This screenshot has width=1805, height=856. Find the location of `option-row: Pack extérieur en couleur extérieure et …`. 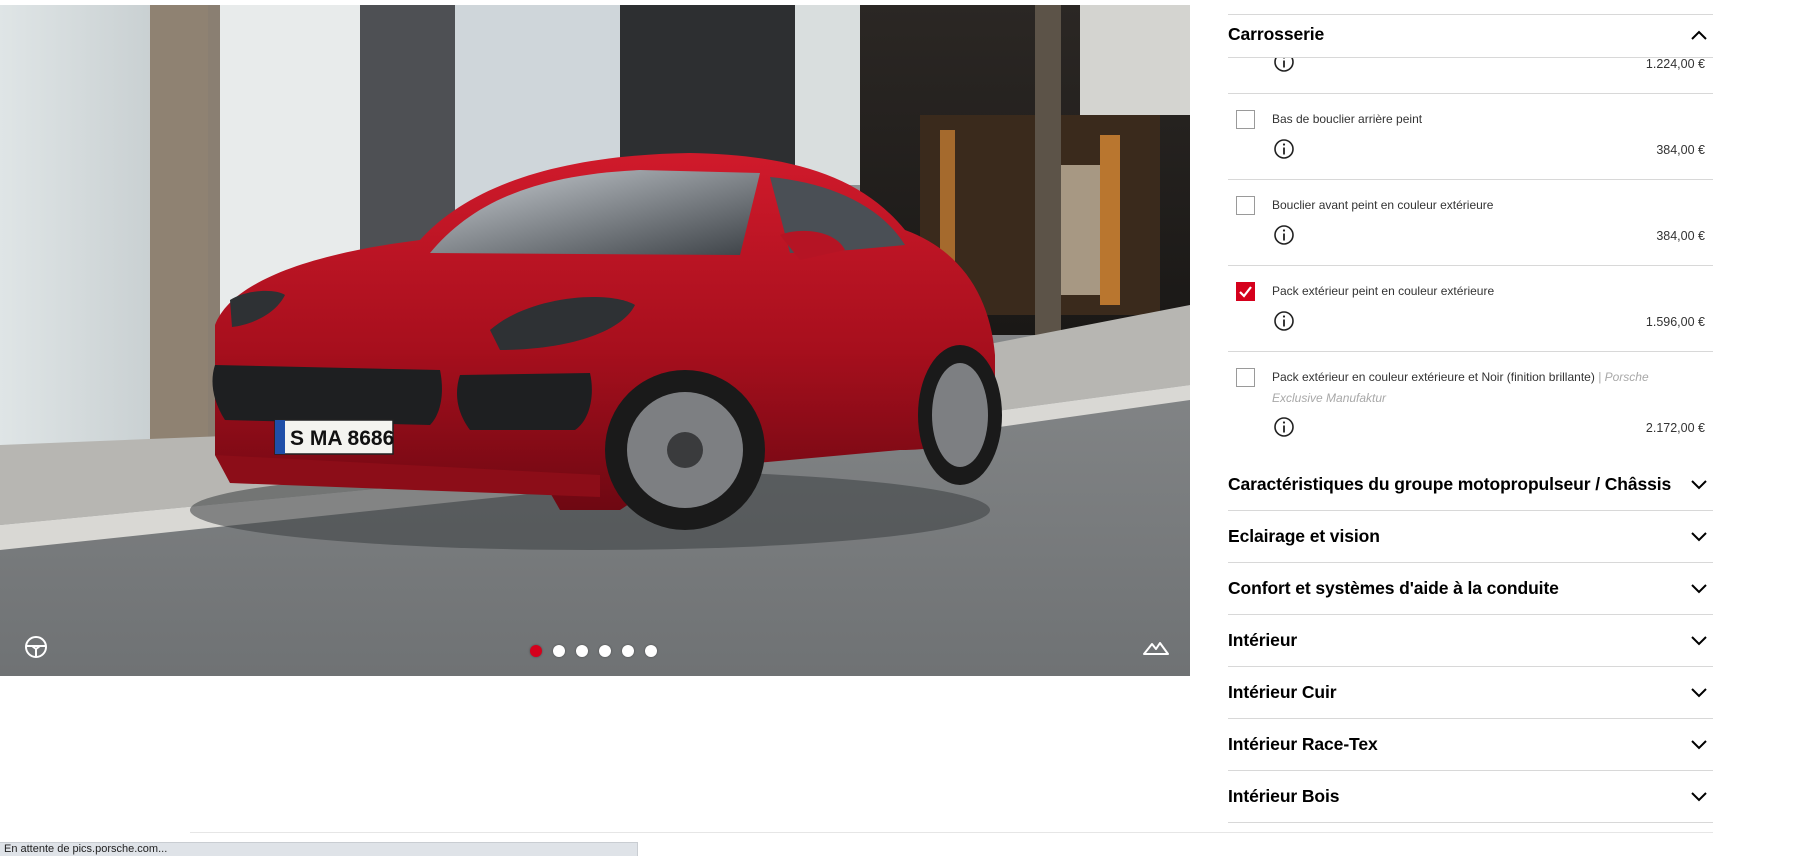

option-row: Pack extérieur en couleur extérieure et … is located at coordinates (1470, 404).